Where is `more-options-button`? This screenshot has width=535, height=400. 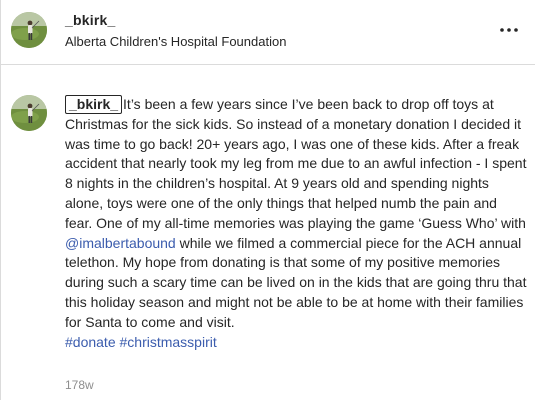
more-options-button is located at coordinates (509, 30).